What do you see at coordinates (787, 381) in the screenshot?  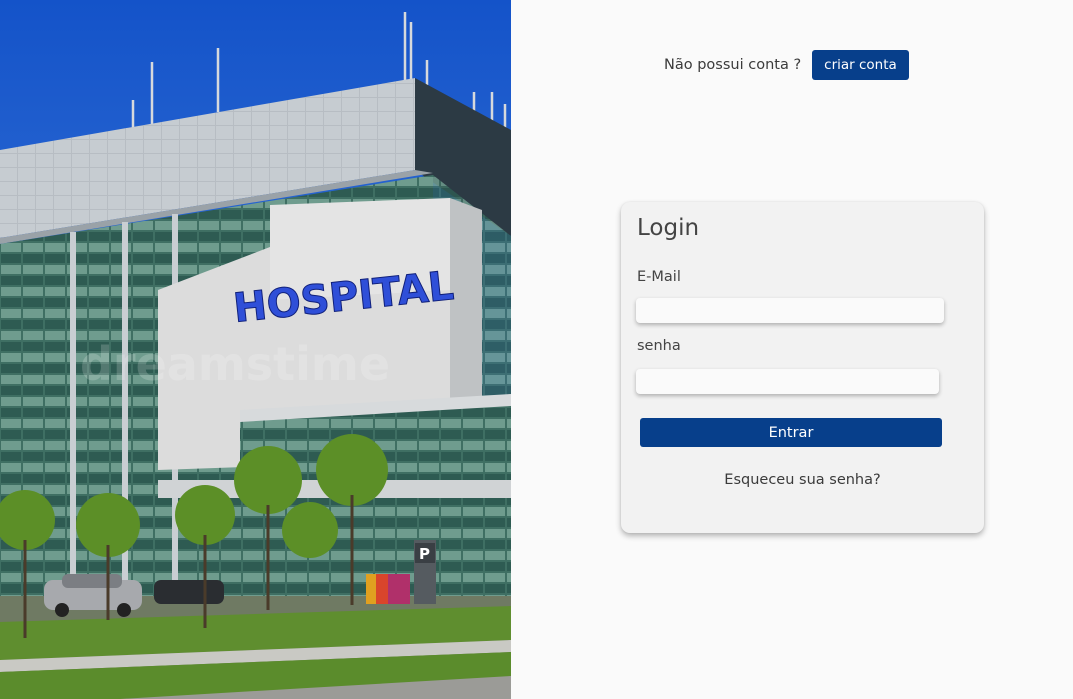 I see `password-field` at bounding box center [787, 381].